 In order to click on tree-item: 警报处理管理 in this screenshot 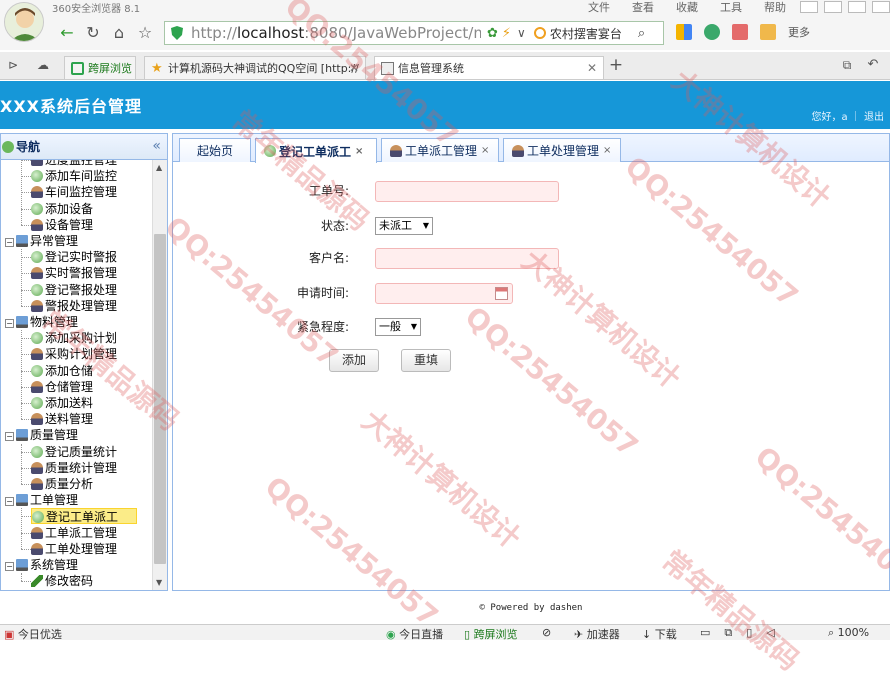, I will do `click(74, 306)`.